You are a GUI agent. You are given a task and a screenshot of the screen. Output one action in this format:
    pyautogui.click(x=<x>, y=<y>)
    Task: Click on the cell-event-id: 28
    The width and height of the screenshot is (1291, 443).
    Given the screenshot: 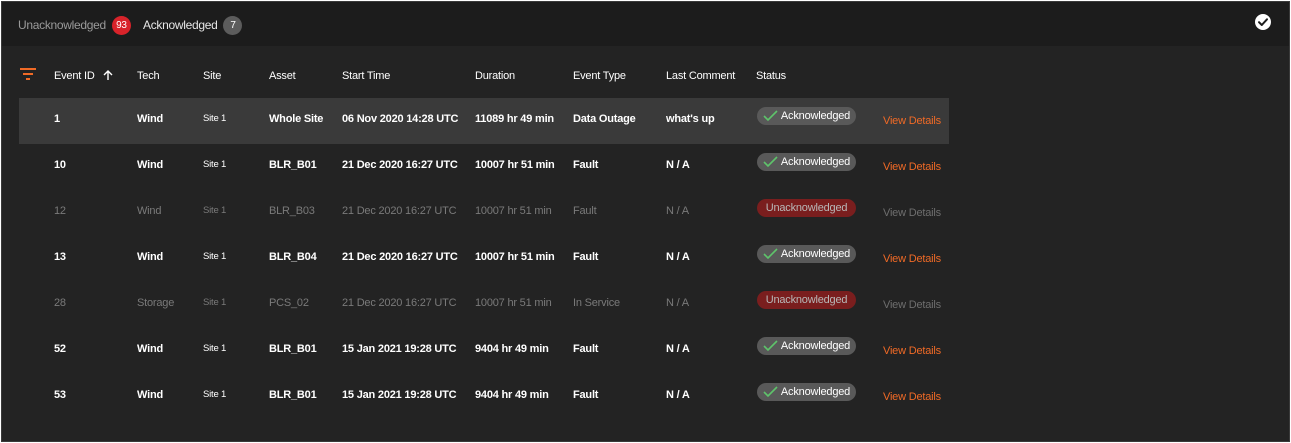 What is the action you would take?
    pyautogui.click(x=60, y=303)
    